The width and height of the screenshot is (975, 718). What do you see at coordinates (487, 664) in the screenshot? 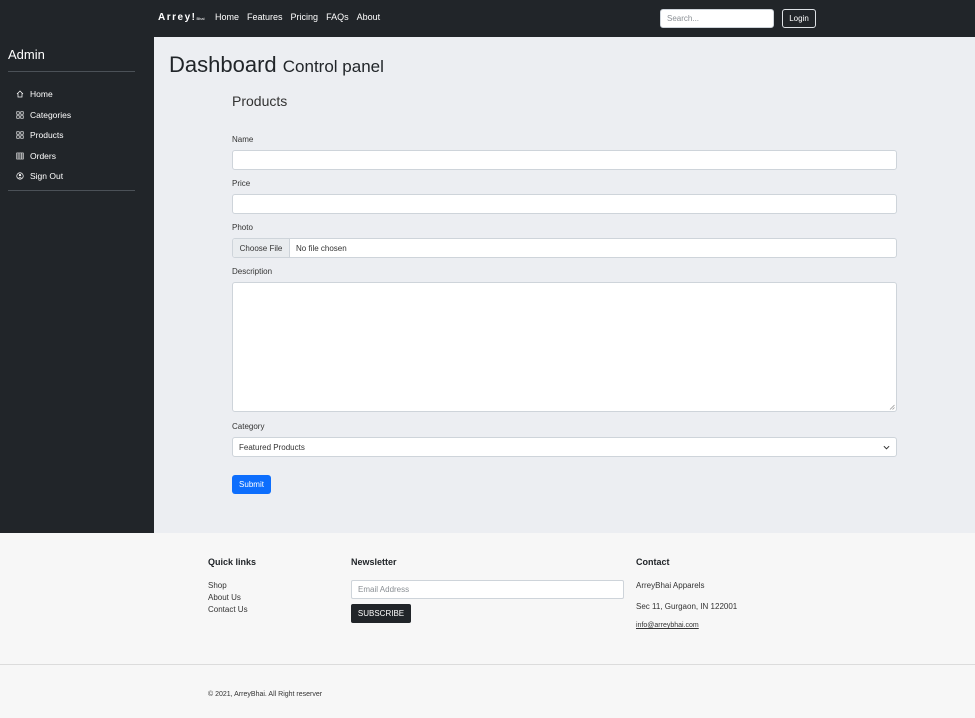
I see `footer-divider` at bounding box center [487, 664].